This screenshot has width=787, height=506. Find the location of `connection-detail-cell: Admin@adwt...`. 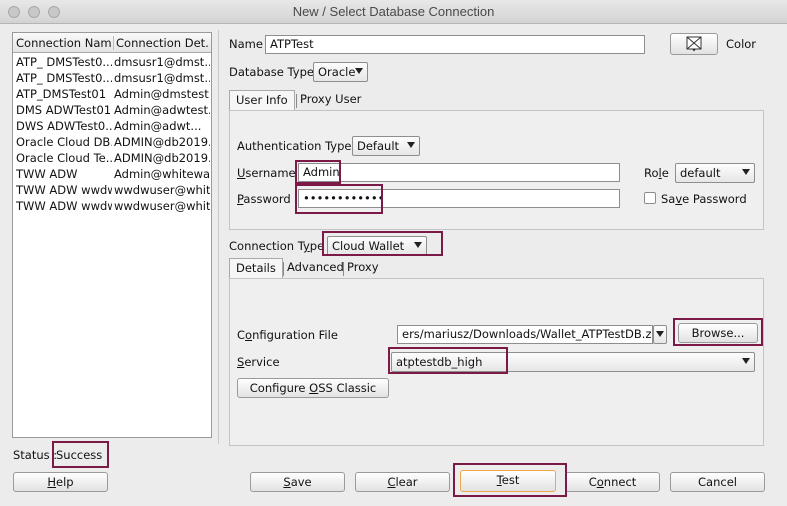

connection-detail-cell: Admin@adwt... is located at coordinates (158, 126).